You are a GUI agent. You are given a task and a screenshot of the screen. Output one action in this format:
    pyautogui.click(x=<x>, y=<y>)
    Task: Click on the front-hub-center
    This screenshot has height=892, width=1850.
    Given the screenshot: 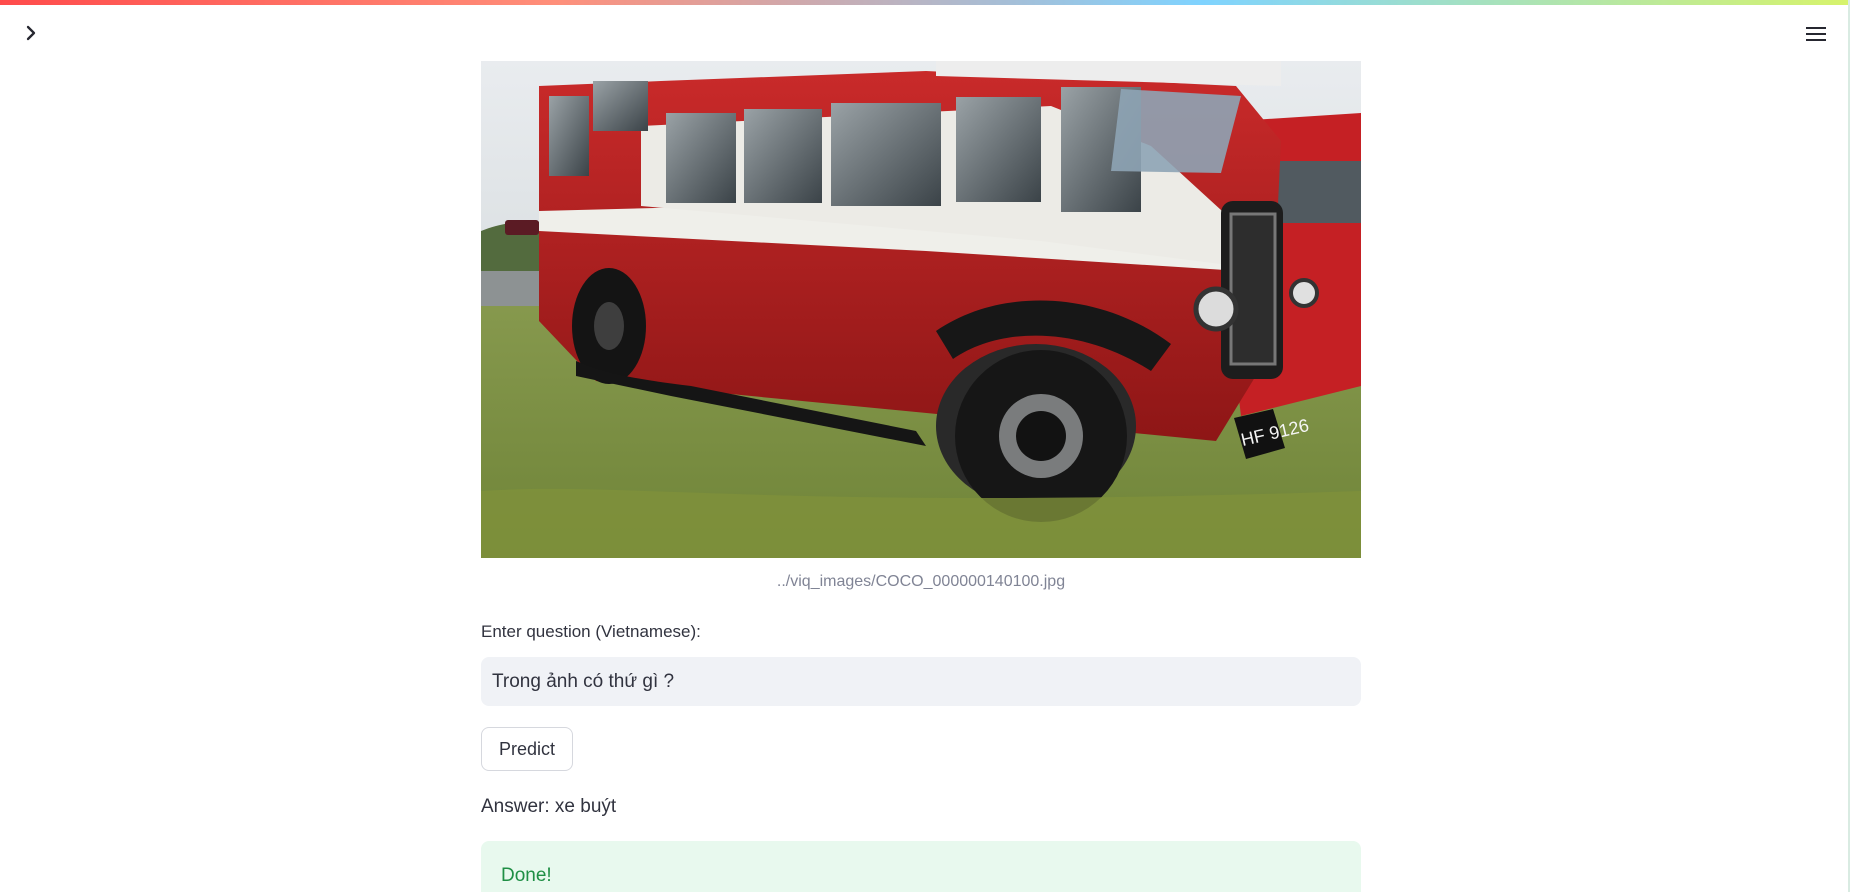 What is the action you would take?
    pyautogui.click(x=1041, y=436)
    